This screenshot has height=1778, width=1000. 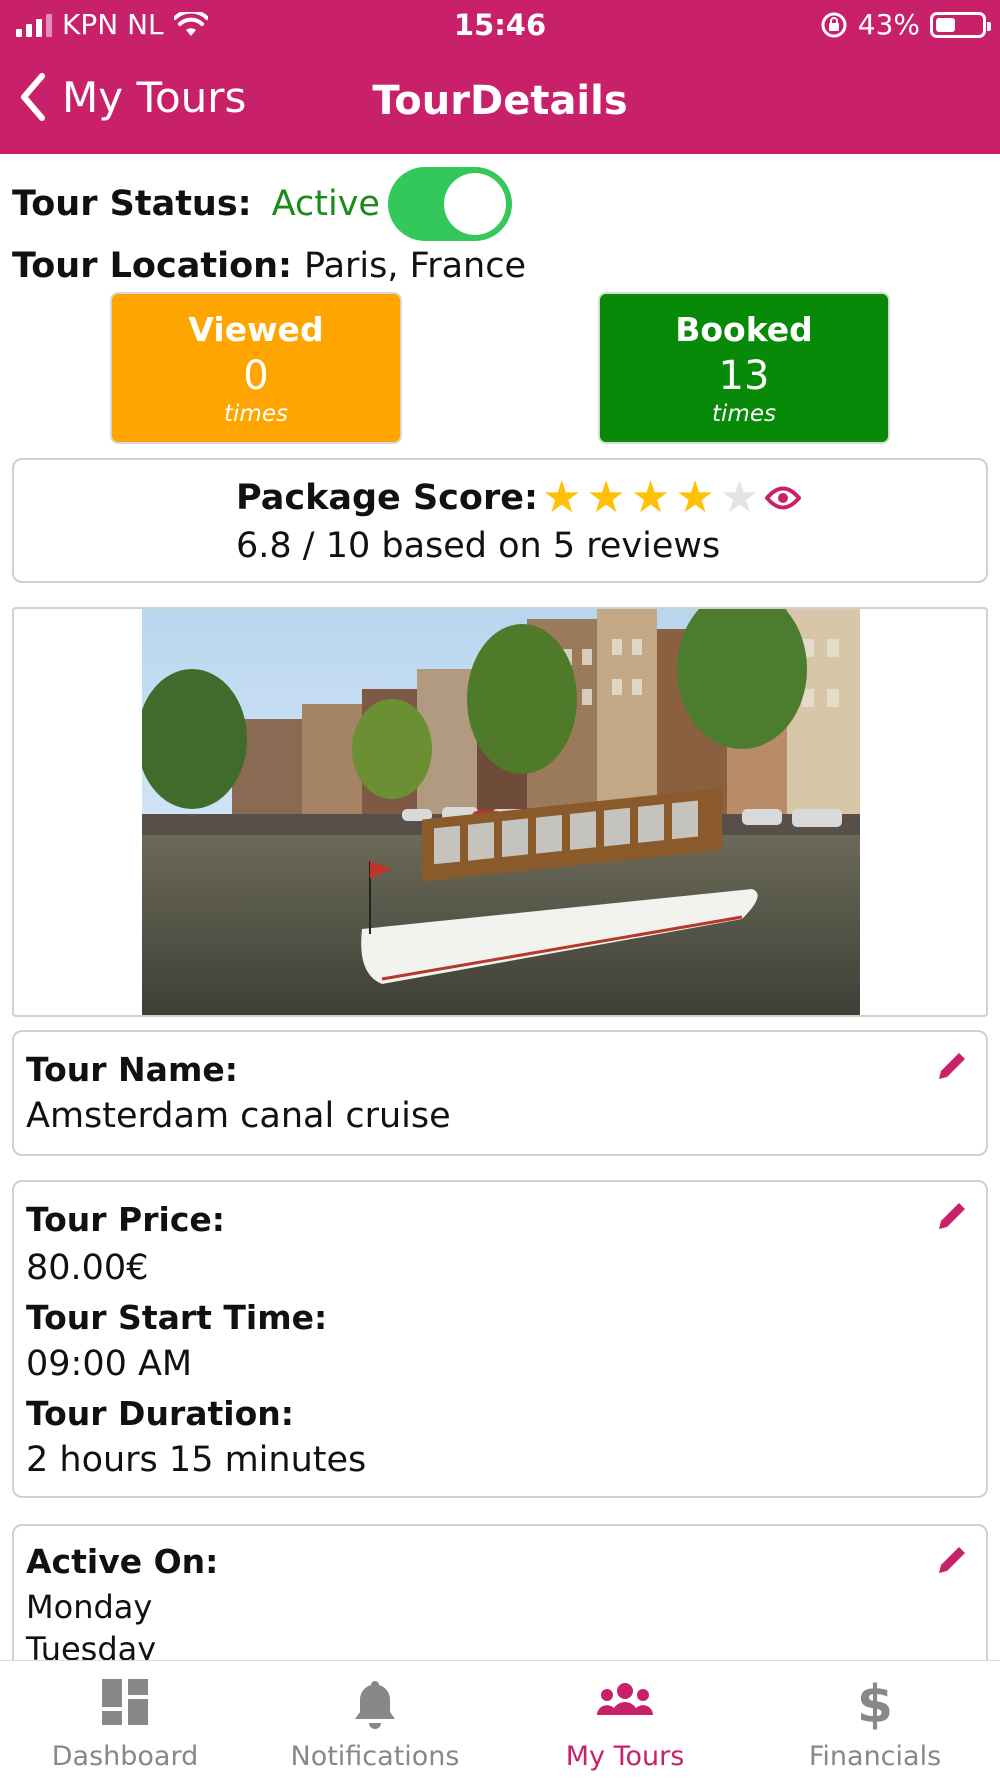 I want to click on viewed-stat-card: Viewed 0 times, so click(x=256, y=368).